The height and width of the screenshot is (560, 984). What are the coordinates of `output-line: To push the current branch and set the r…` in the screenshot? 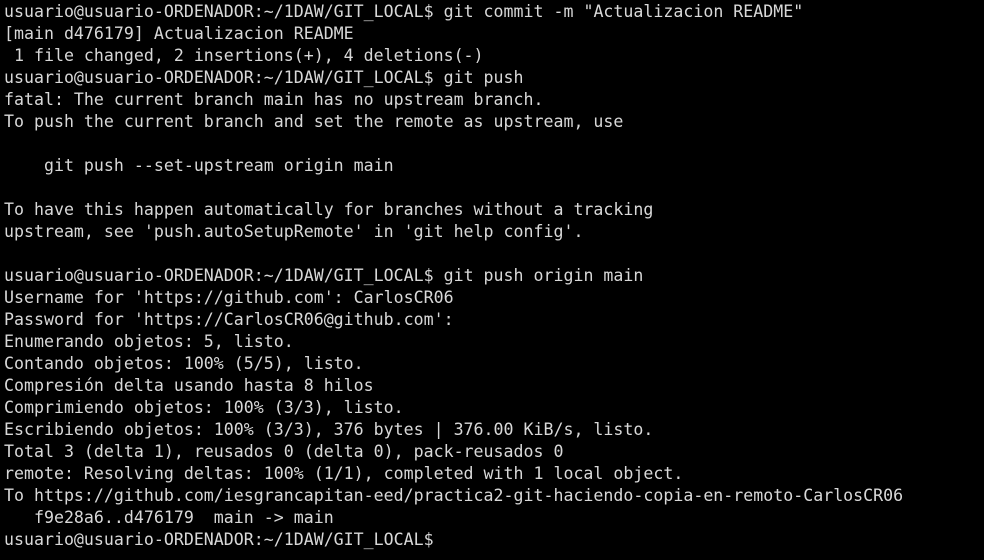 It's located at (314, 121).